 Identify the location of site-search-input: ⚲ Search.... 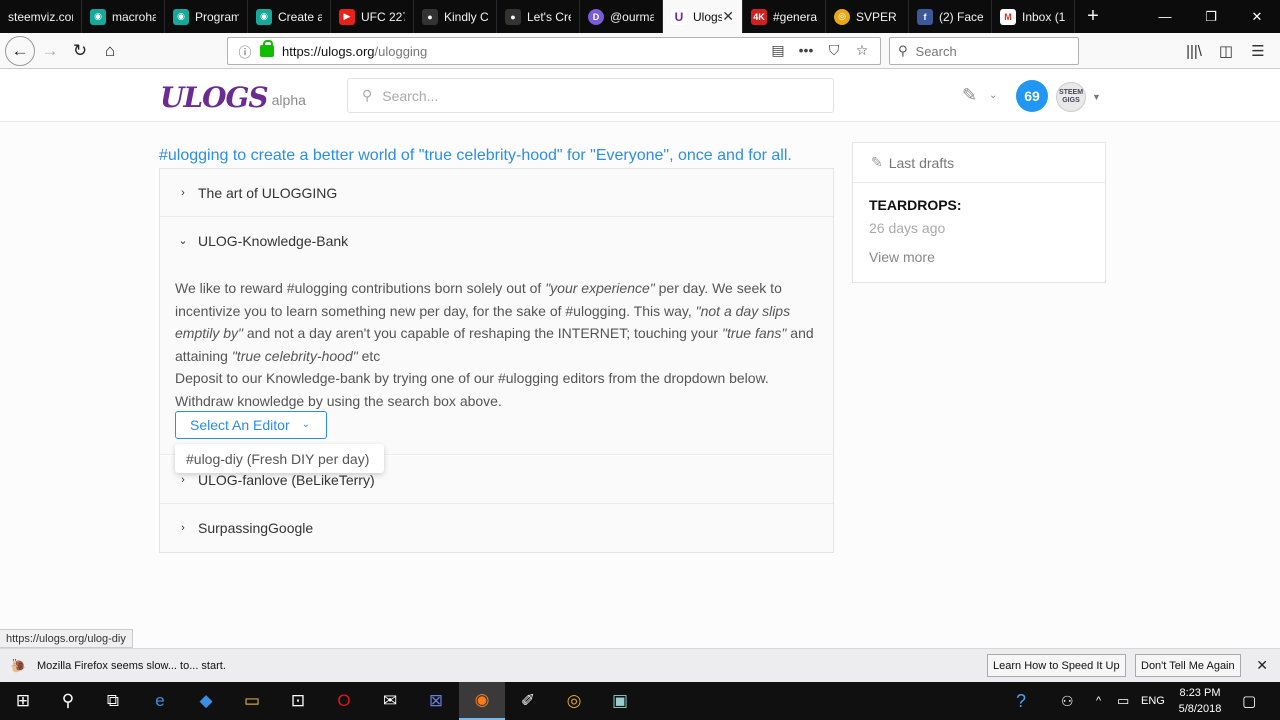
(590, 95).